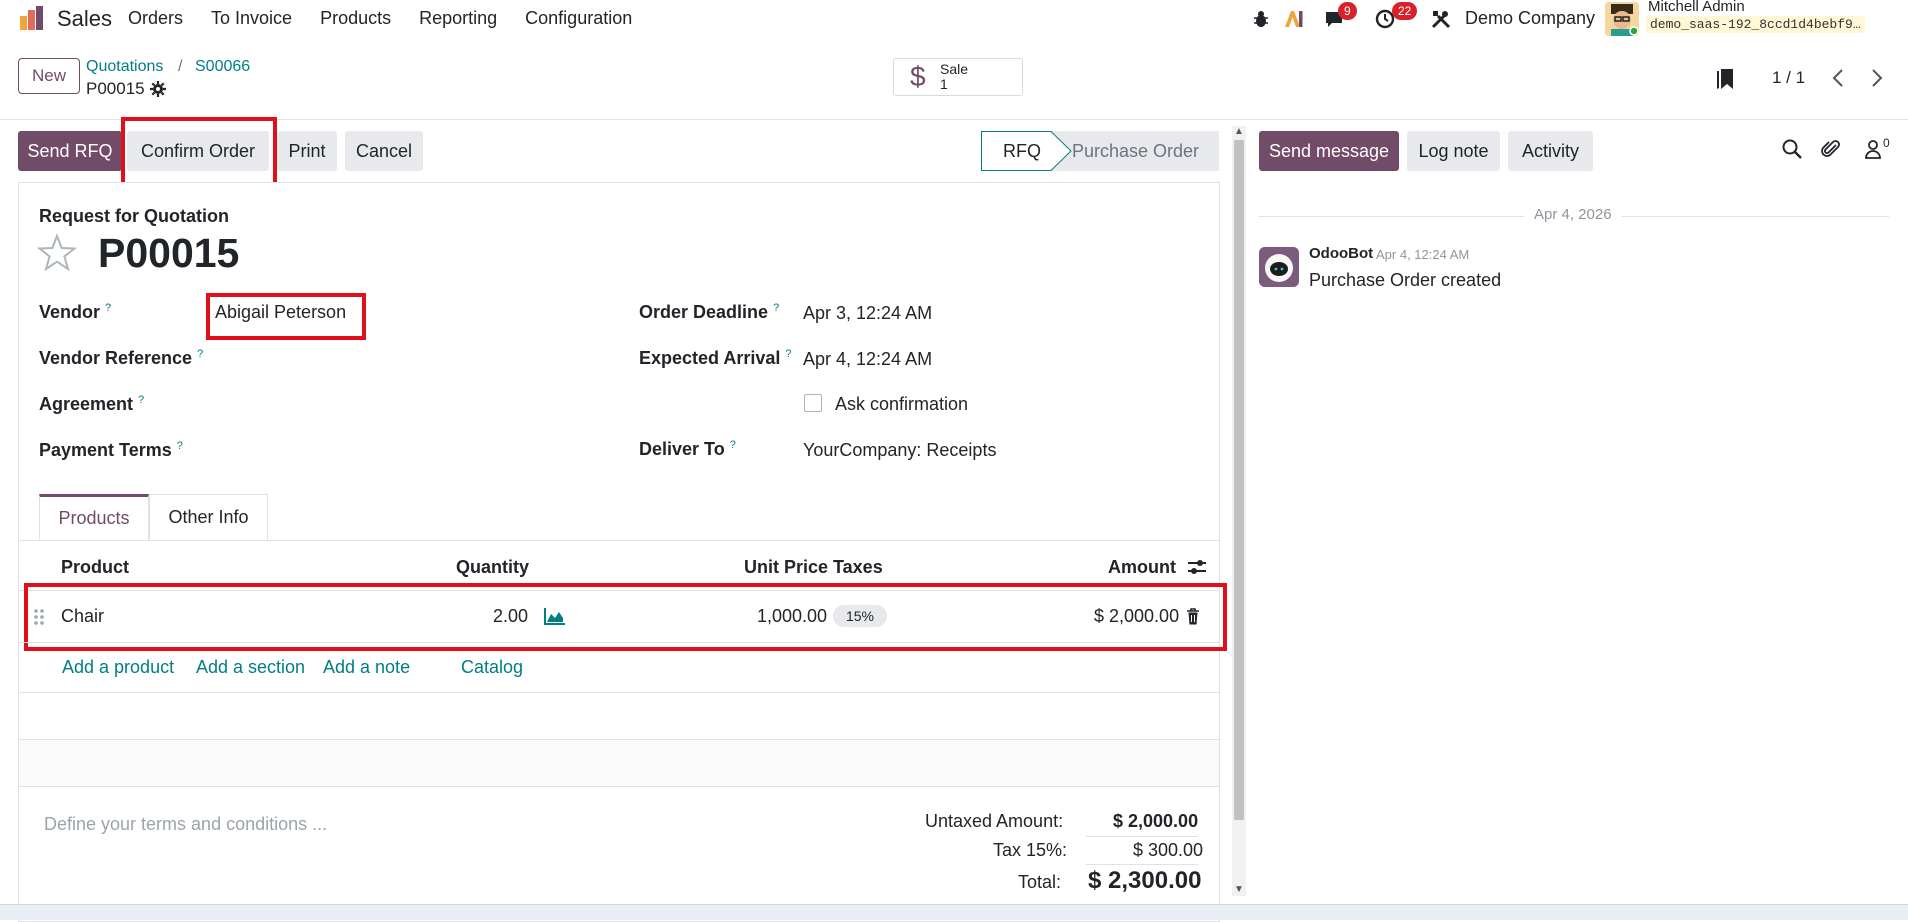 This screenshot has height=922, width=1908. Describe the element at coordinates (251, 18) in the screenshot. I see `menu-to-invoice: To Invoice` at that location.